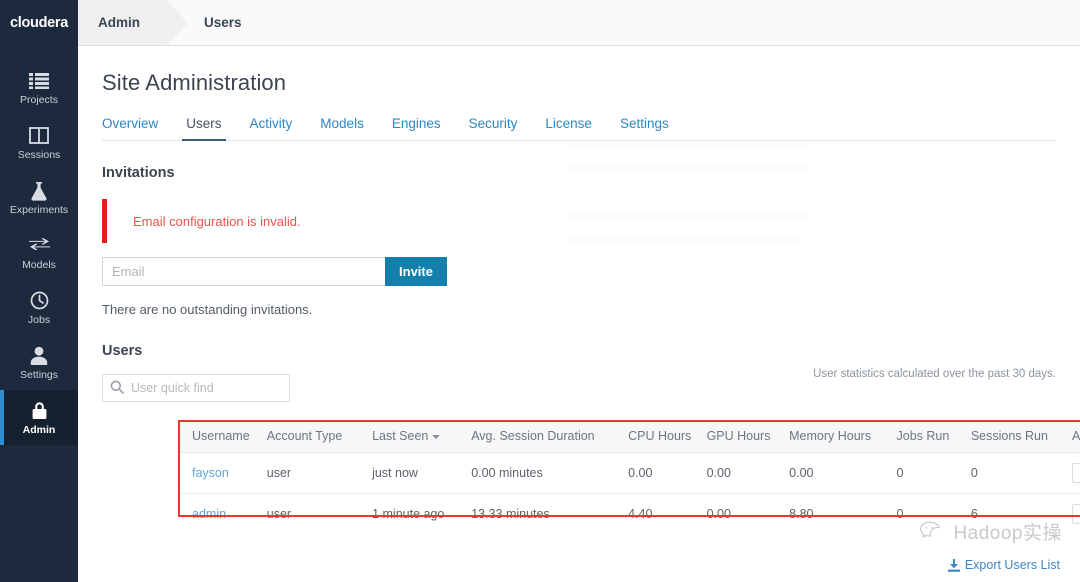 This screenshot has width=1080, height=582. What do you see at coordinates (667, 473) in the screenshot?
I see `cell-cpu-hours: 0.00` at bounding box center [667, 473].